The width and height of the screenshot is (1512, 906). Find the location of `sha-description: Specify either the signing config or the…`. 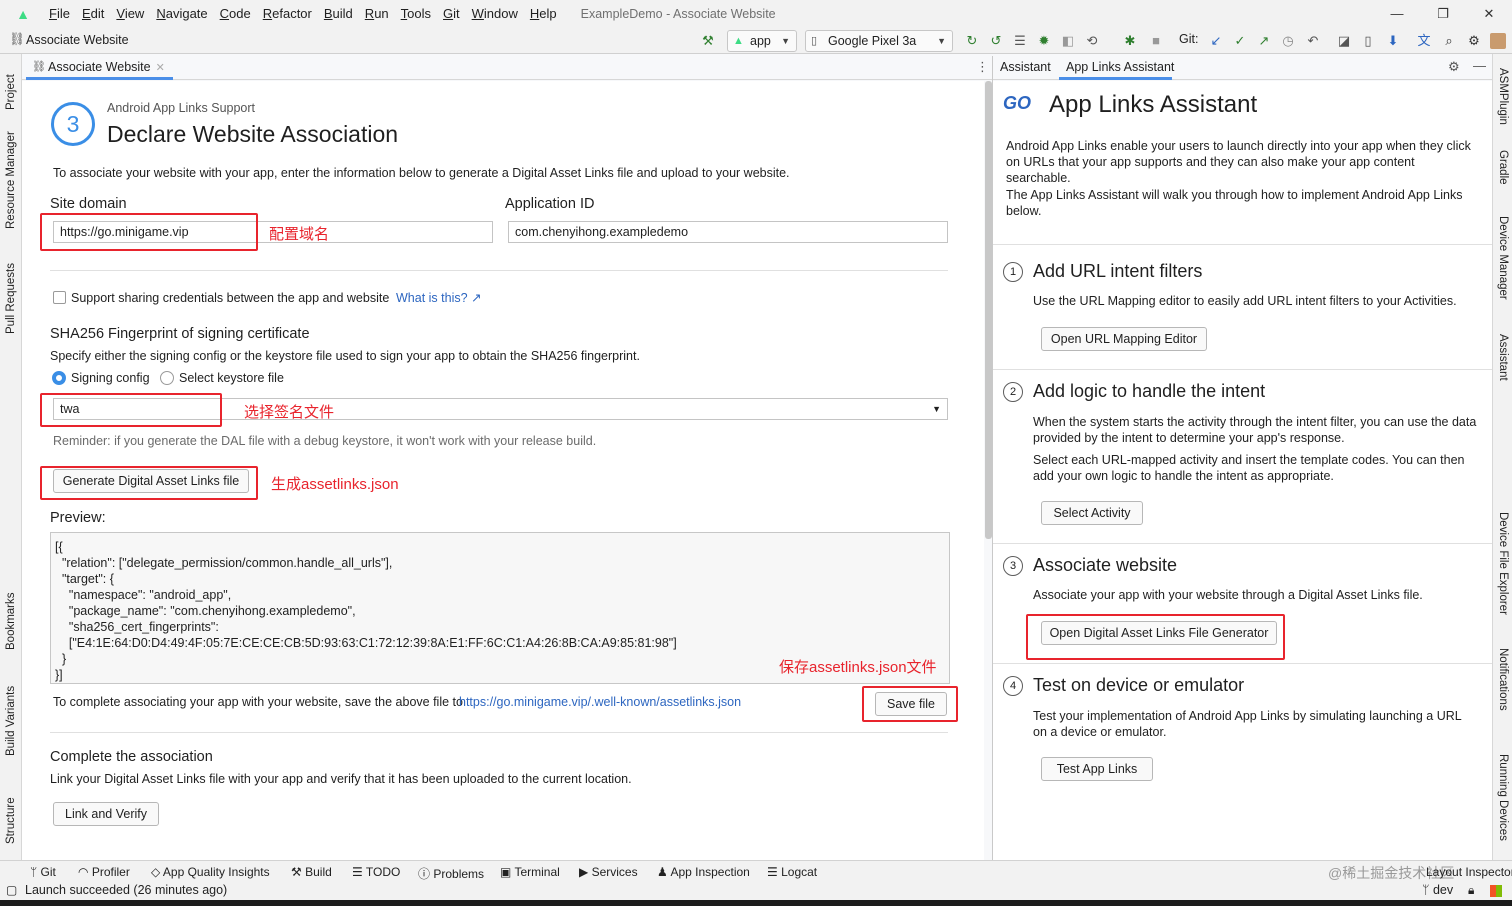

sha-description: Specify either the signing config or the… is located at coordinates (345, 356).